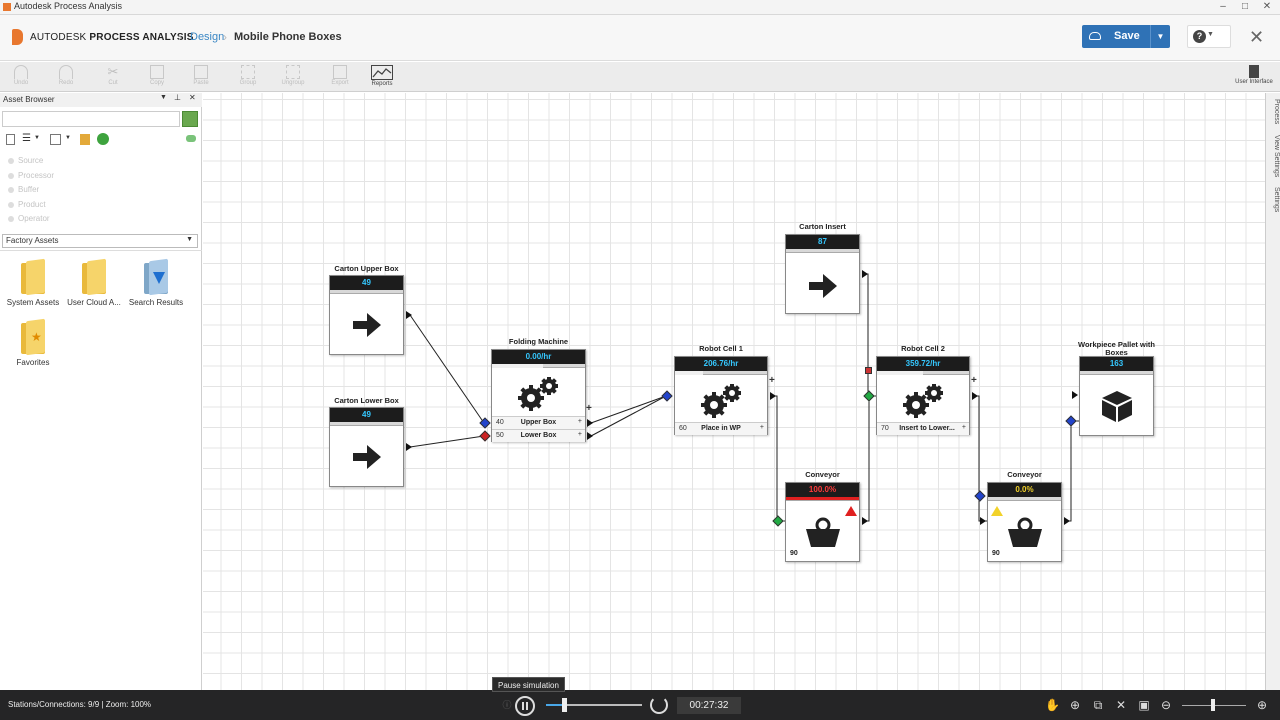  What do you see at coordinates (10, 139) in the screenshot?
I see `new-asset-icon` at bounding box center [10, 139].